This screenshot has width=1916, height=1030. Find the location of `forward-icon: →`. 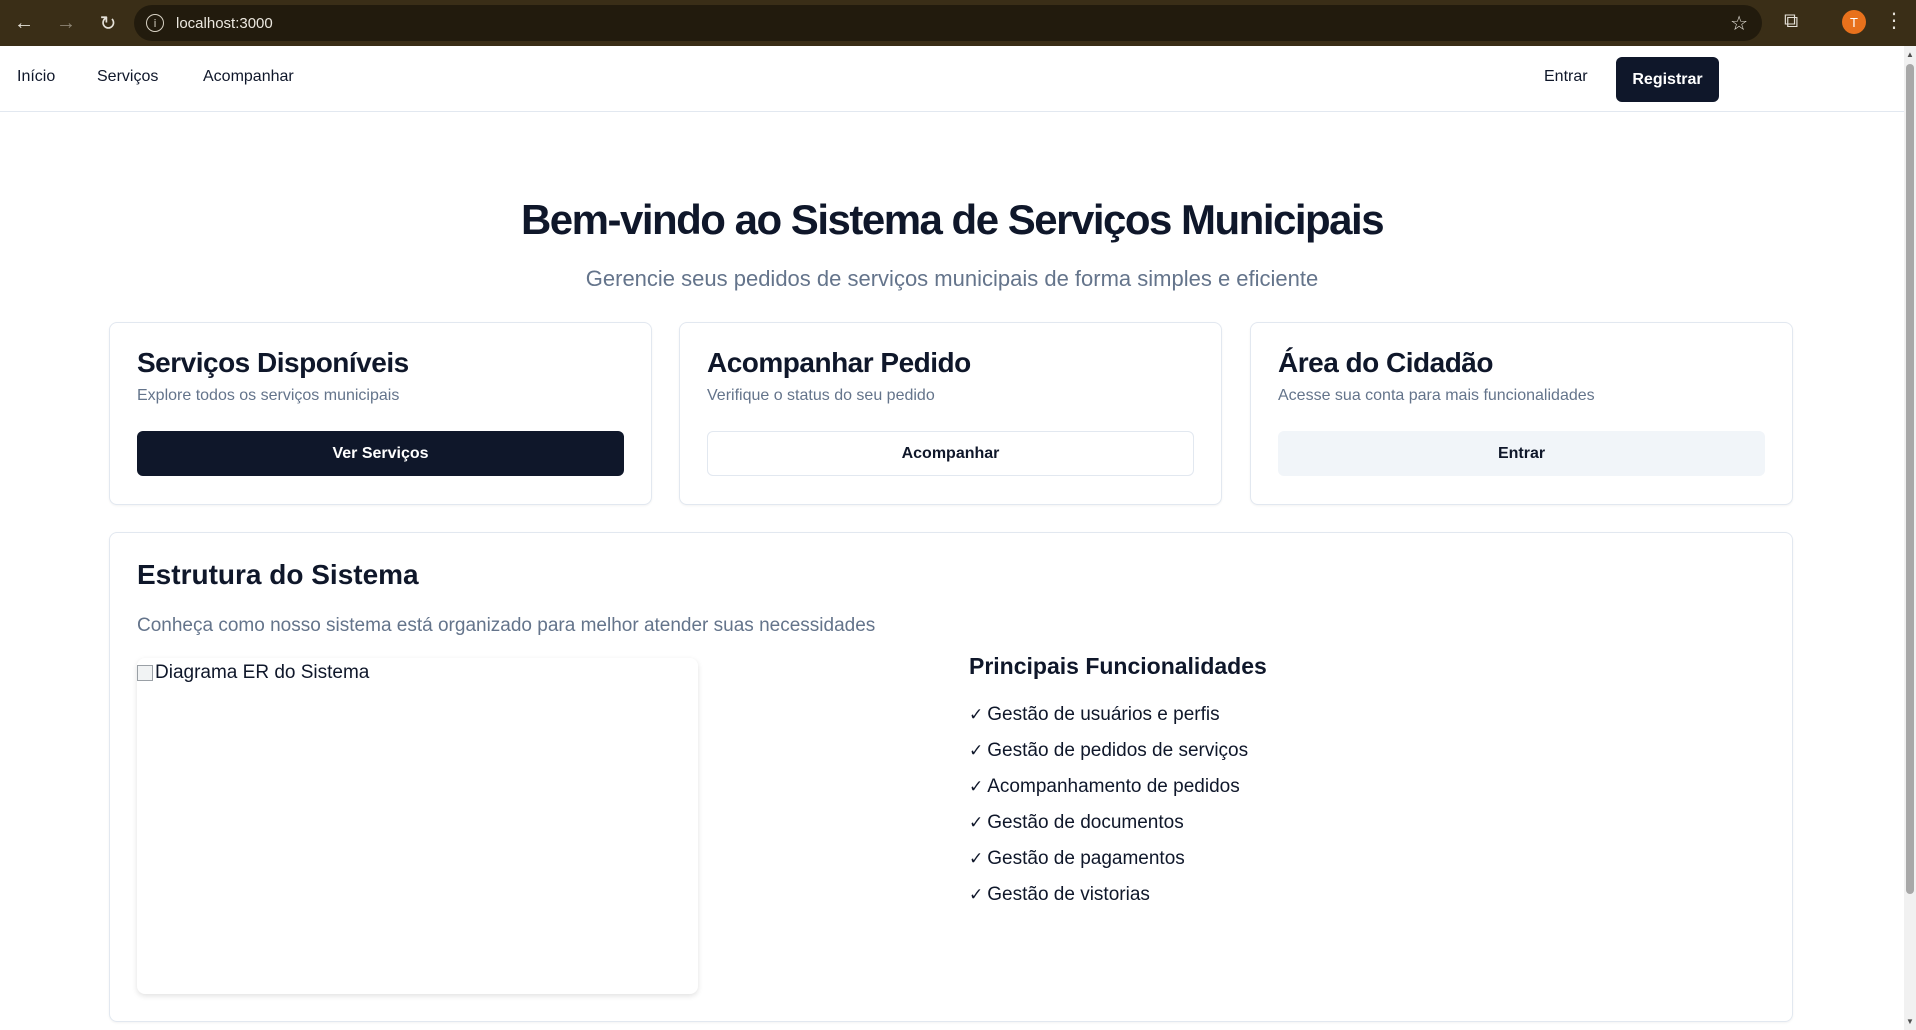

forward-icon: → is located at coordinates (66, 23).